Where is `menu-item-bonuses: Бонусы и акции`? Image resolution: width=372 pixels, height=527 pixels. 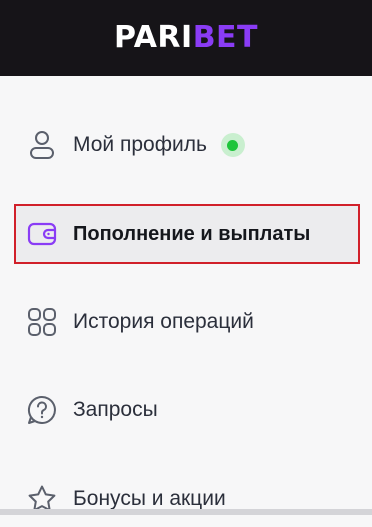 menu-item-bonuses: Бонусы и акции is located at coordinates (187, 499).